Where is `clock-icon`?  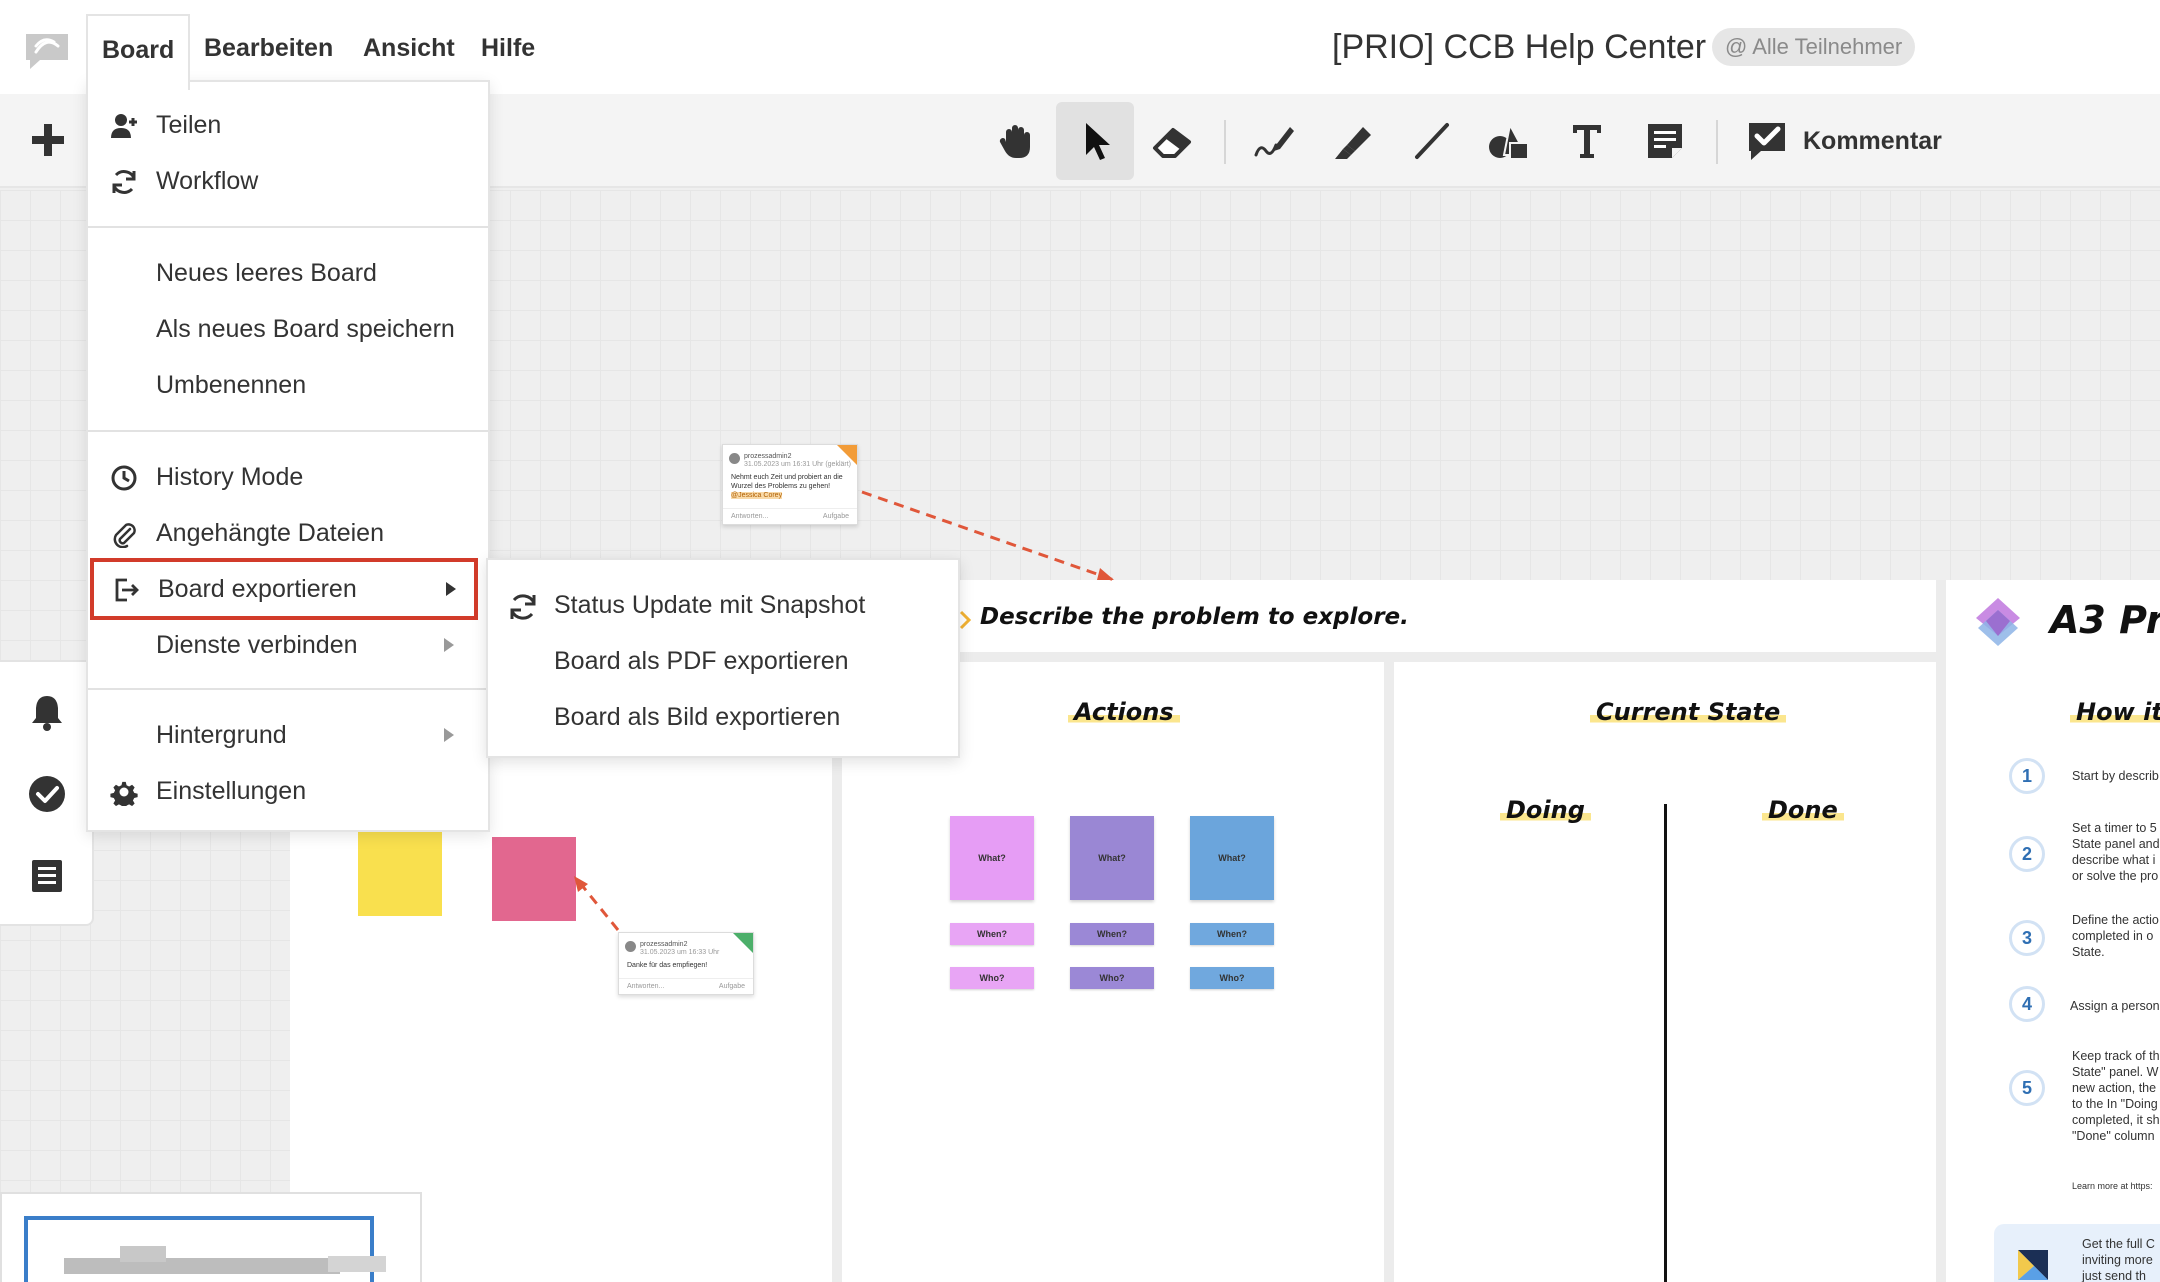 clock-icon is located at coordinates (124, 478).